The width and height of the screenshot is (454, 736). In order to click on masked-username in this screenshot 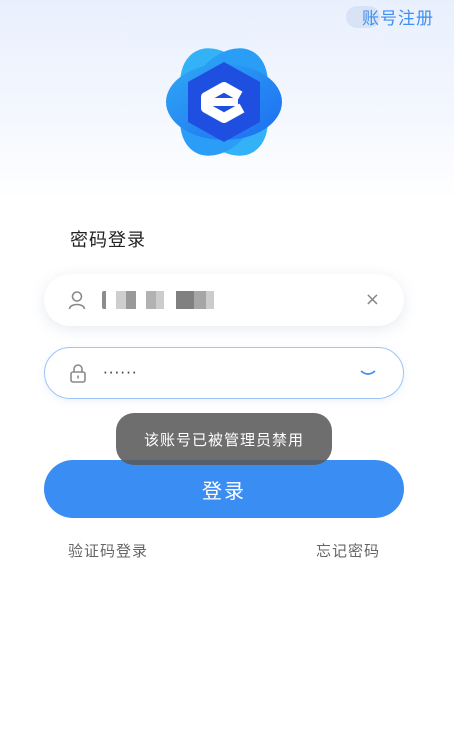, I will do `click(168, 300)`.